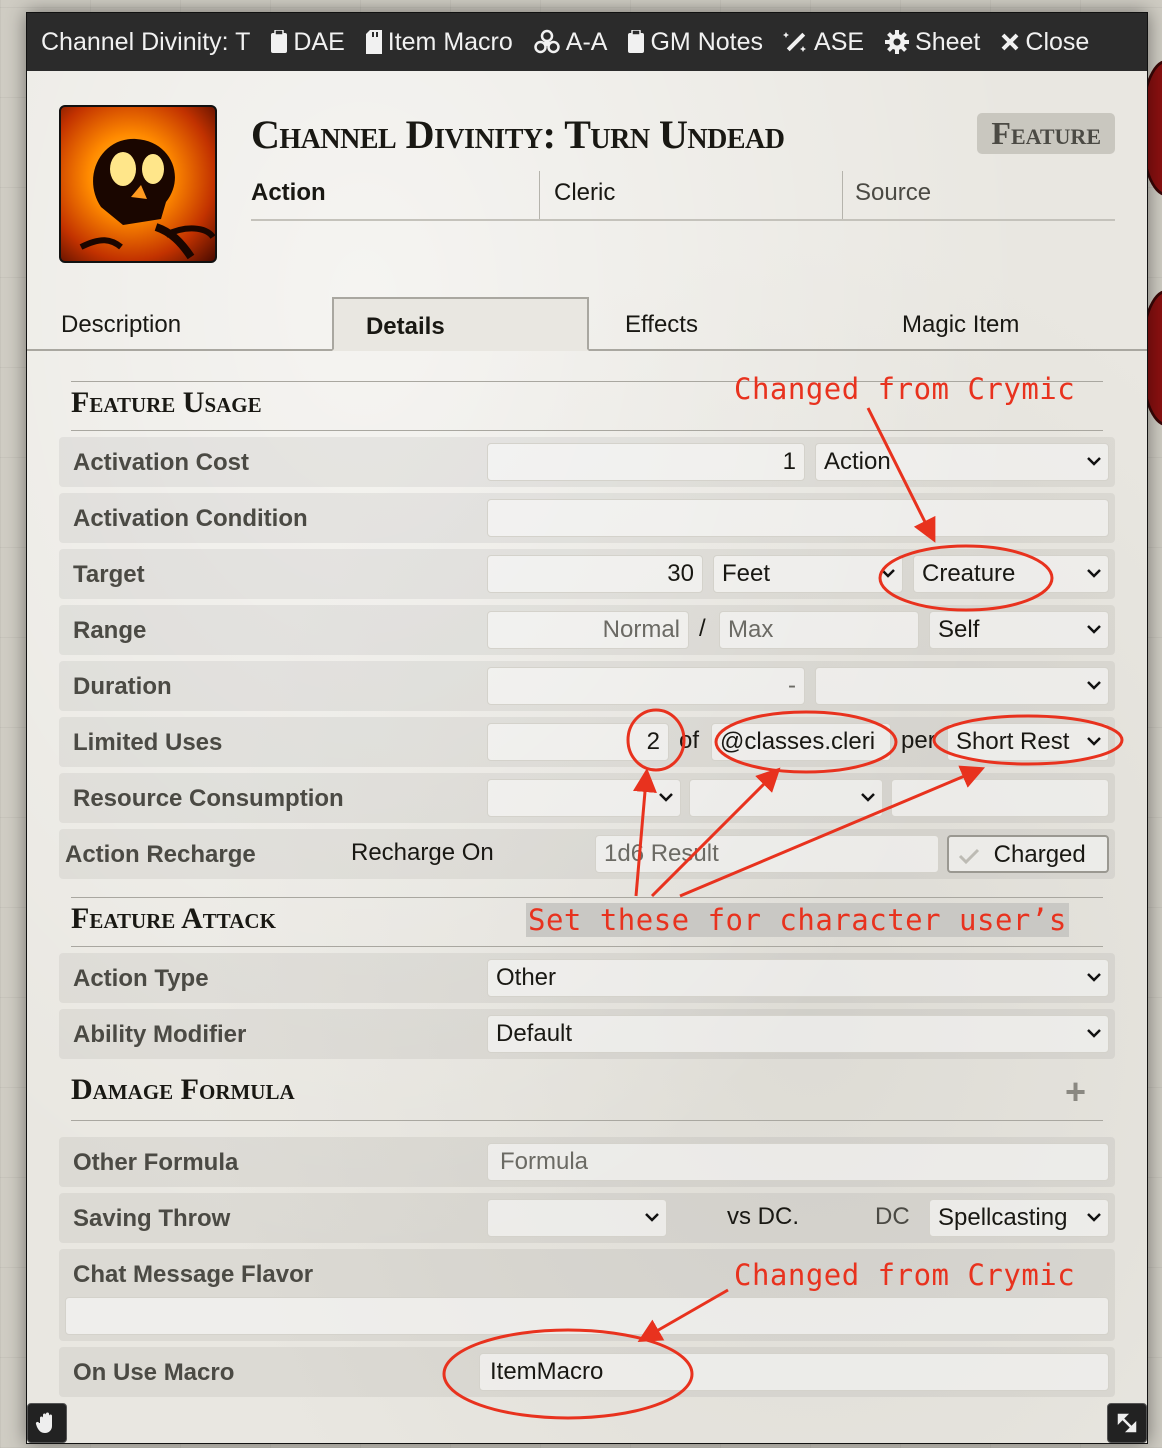  What do you see at coordinates (763, 1216) in the screenshot?
I see `vs-dc-label: vs DC.` at bounding box center [763, 1216].